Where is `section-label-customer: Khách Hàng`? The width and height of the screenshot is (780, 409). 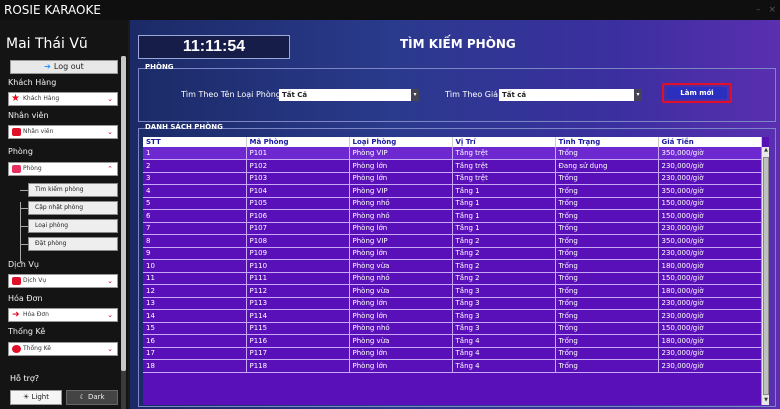 section-label-customer: Khách Hàng is located at coordinates (32, 82).